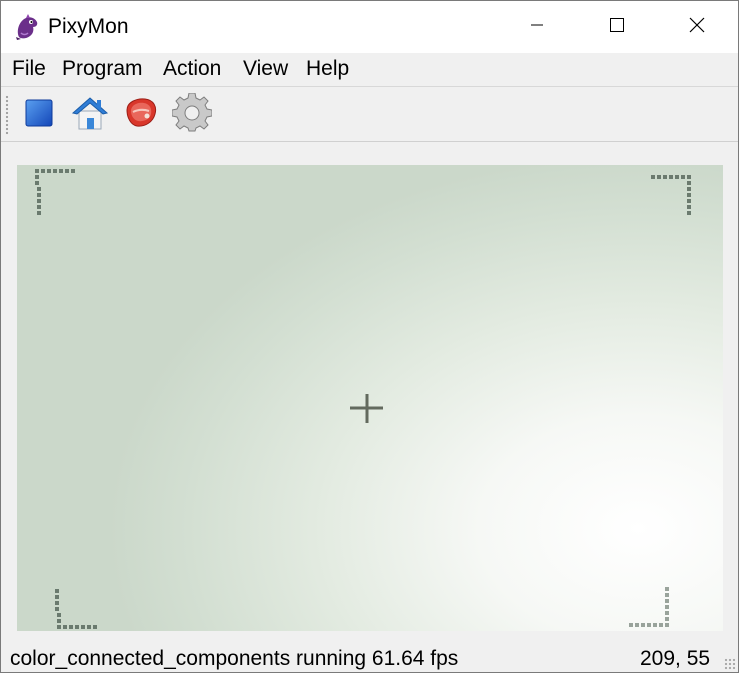  I want to click on menu-program: Program, so click(102, 69).